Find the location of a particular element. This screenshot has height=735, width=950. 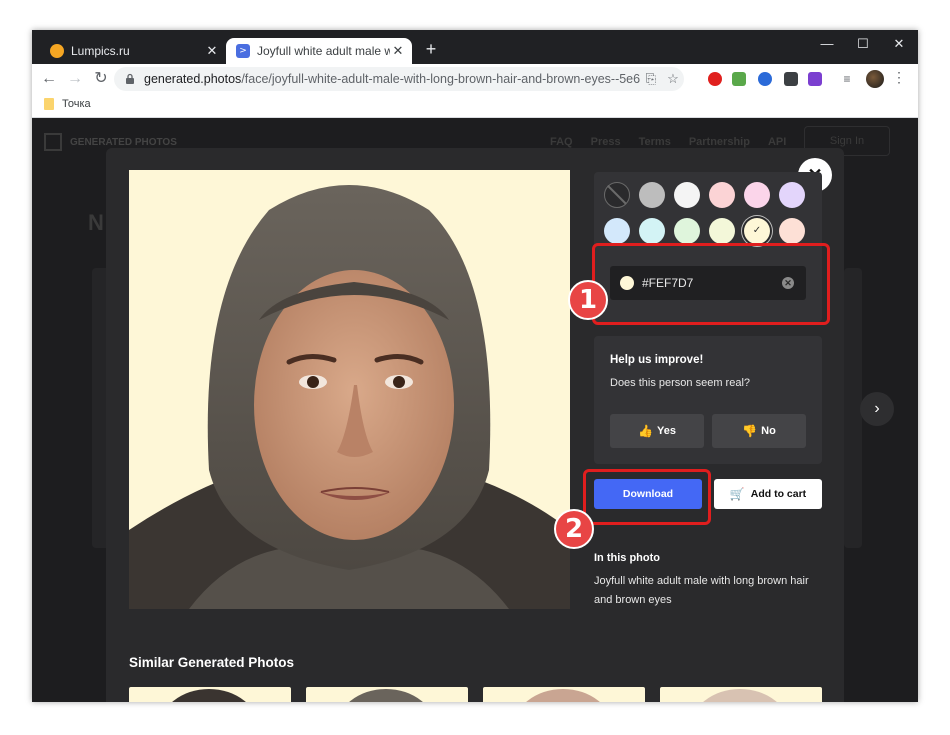

background-heading: N is located at coordinates (96, 222).